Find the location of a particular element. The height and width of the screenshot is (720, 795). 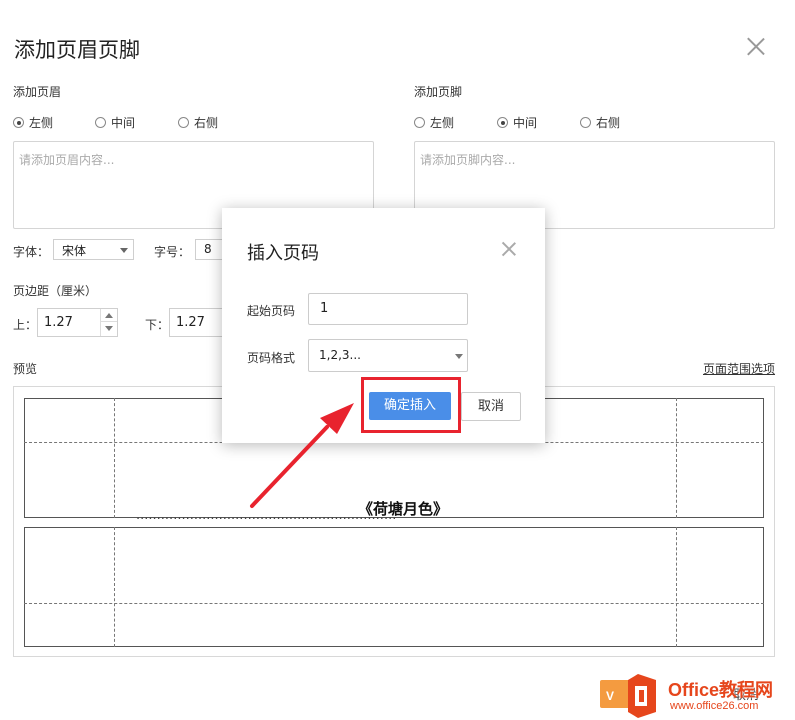

start-page-input: 1 is located at coordinates (388, 309).